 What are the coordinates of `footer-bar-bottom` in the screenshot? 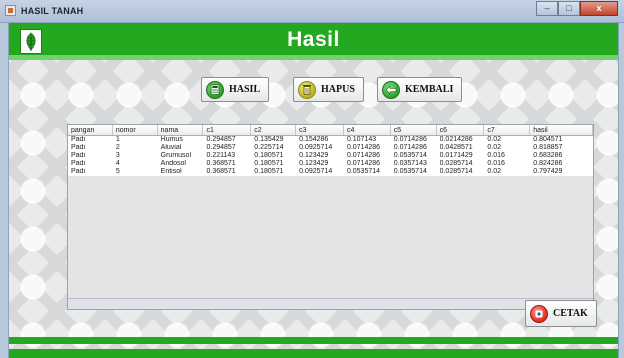 It's located at (313, 353).